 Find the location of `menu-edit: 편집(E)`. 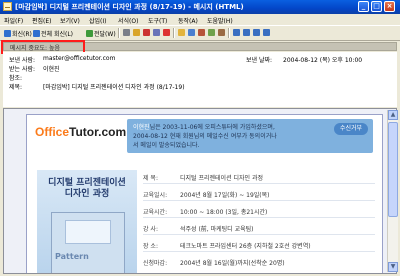

menu-edit: 편집(E) is located at coordinates (42, 20).